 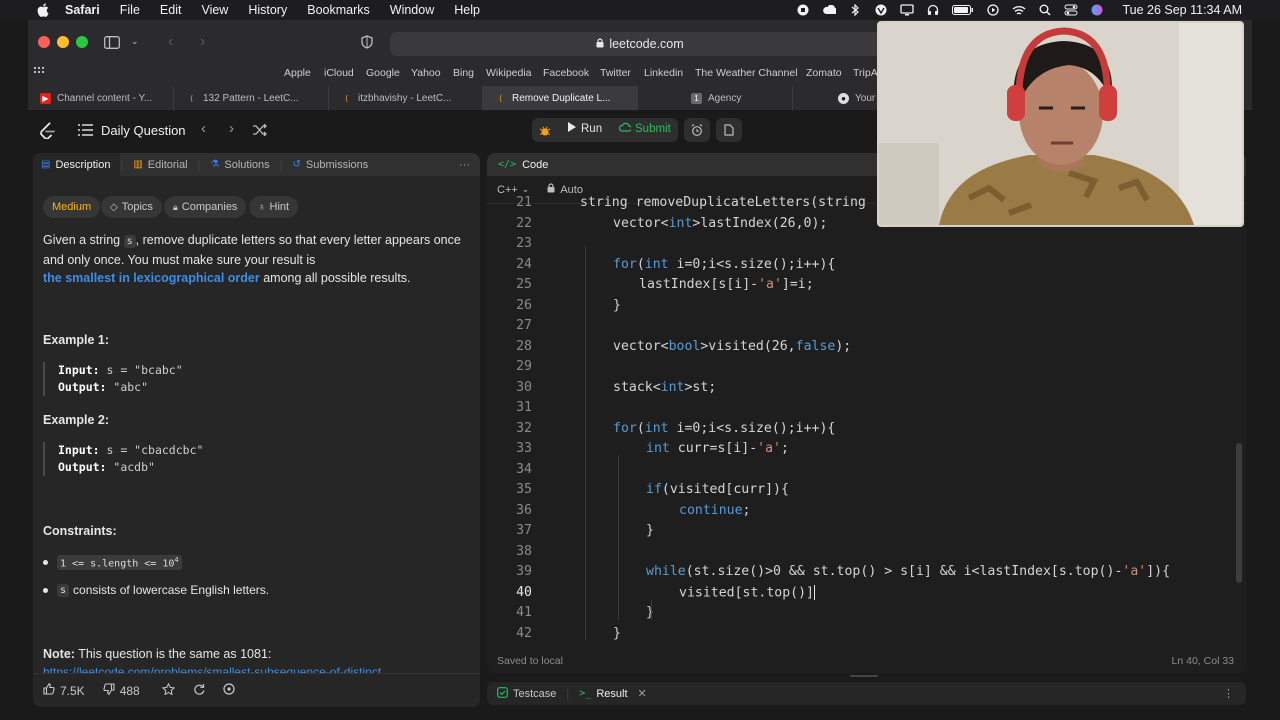 What do you see at coordinates (729, 130) in the screenshot?
I see `notes-icon` at bounding box center [729, 130].